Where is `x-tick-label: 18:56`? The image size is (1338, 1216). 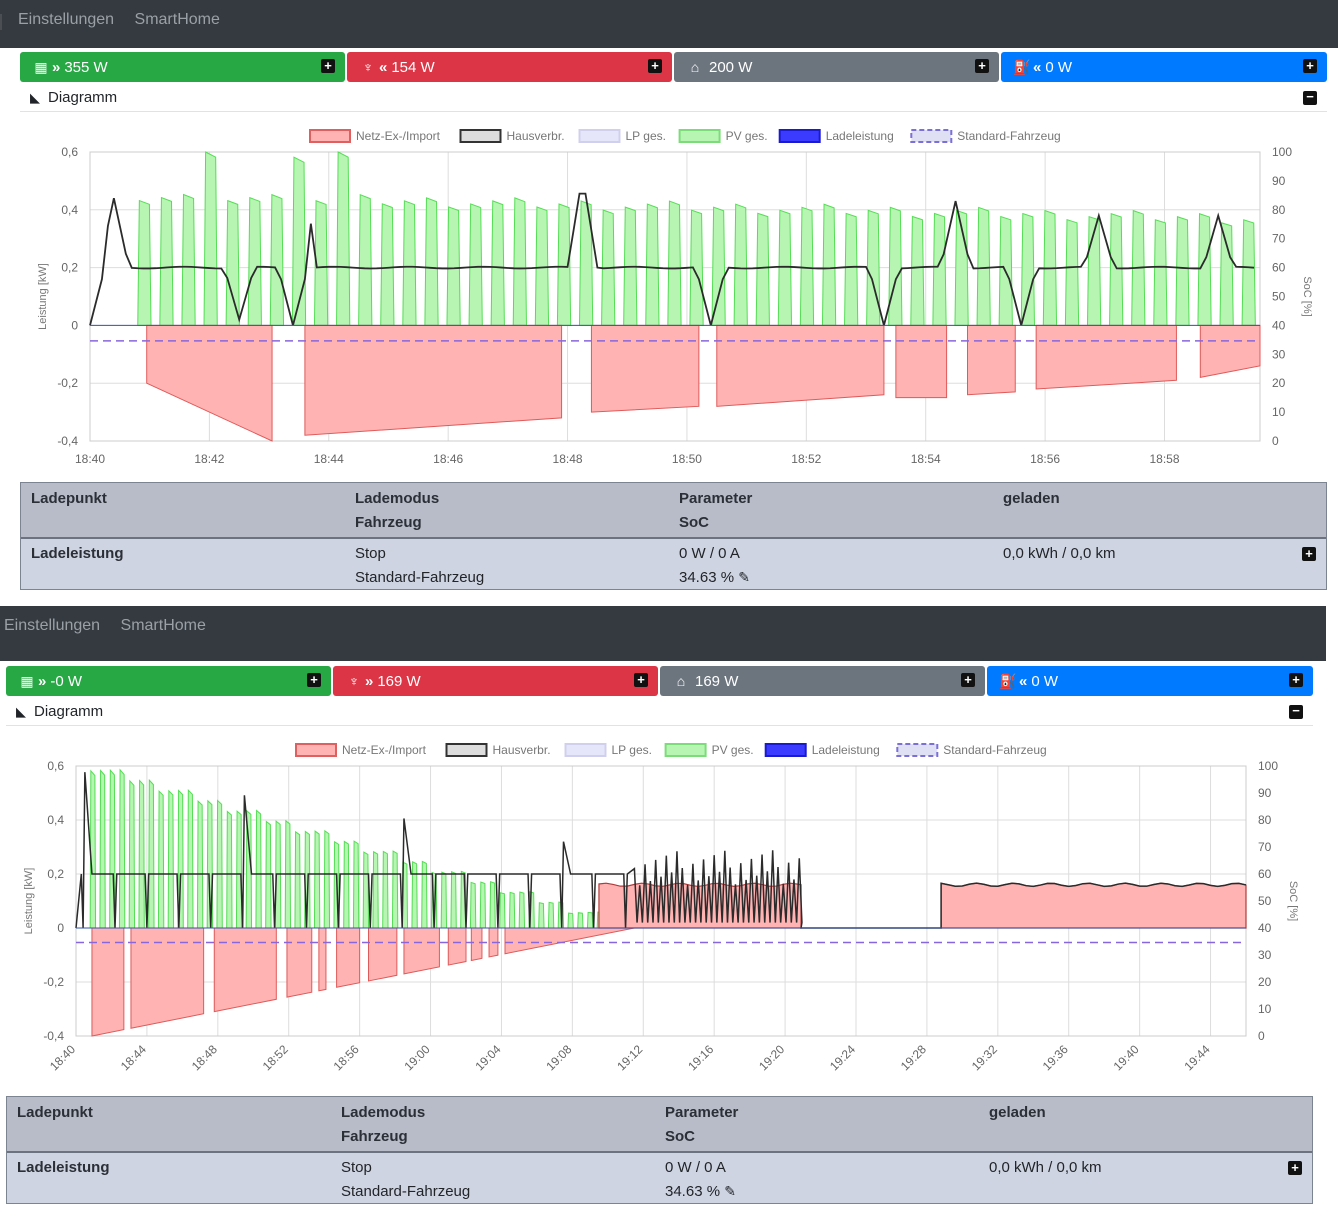 x-tick-label: 18:56 is located at coordinates (1045, 459).